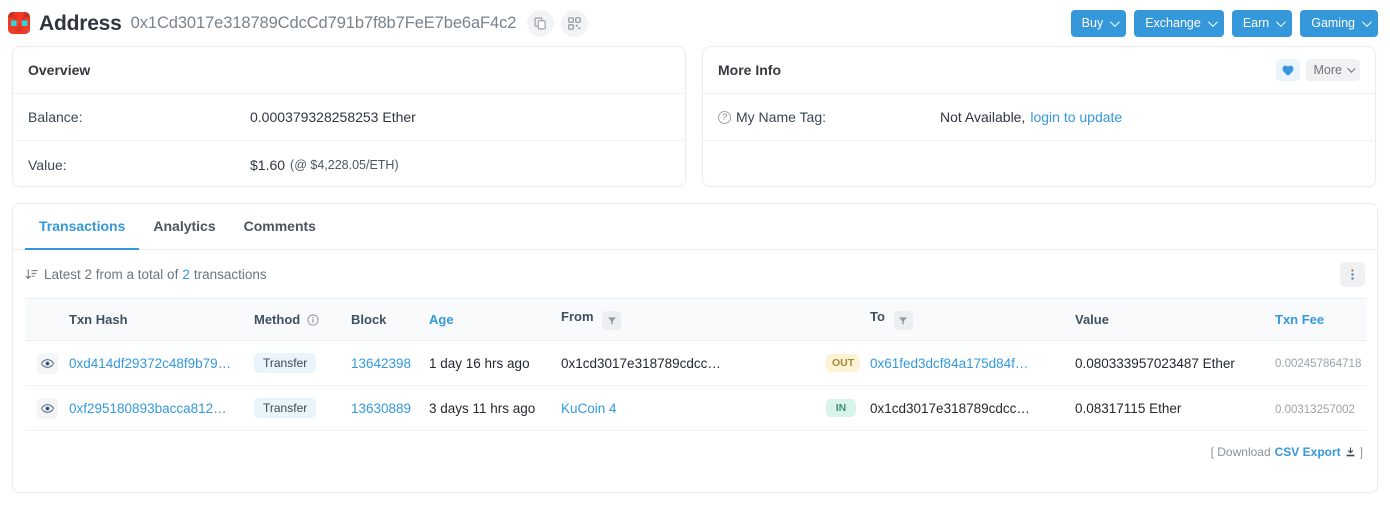  I want to click on value-label: Value:, so click(47, 164).